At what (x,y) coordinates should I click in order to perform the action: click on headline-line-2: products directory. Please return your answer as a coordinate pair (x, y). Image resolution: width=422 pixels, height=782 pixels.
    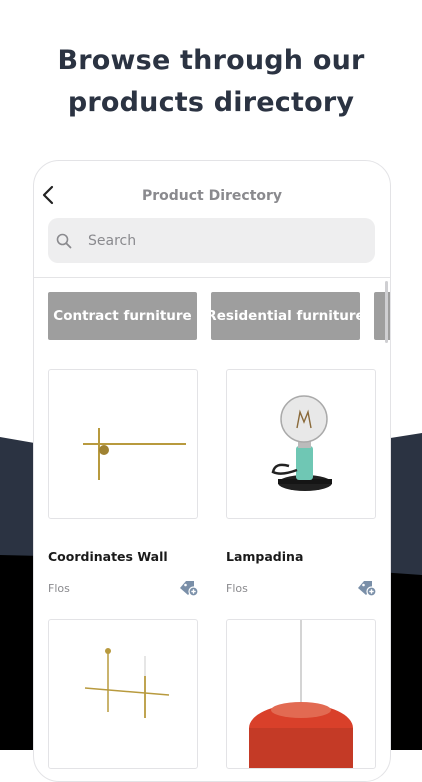
    Looking at the image, I should click on (211, 102).